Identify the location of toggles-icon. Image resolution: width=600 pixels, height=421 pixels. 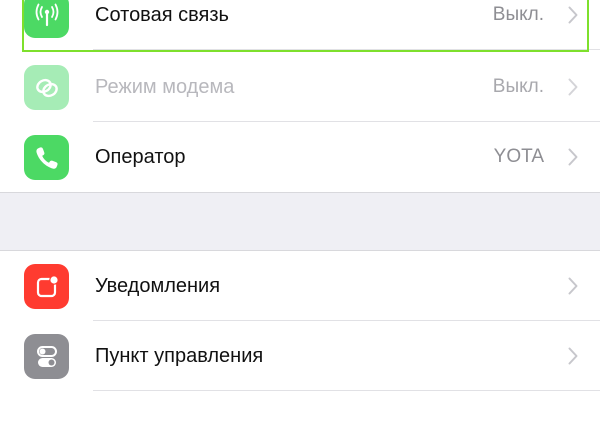
(46, 356).